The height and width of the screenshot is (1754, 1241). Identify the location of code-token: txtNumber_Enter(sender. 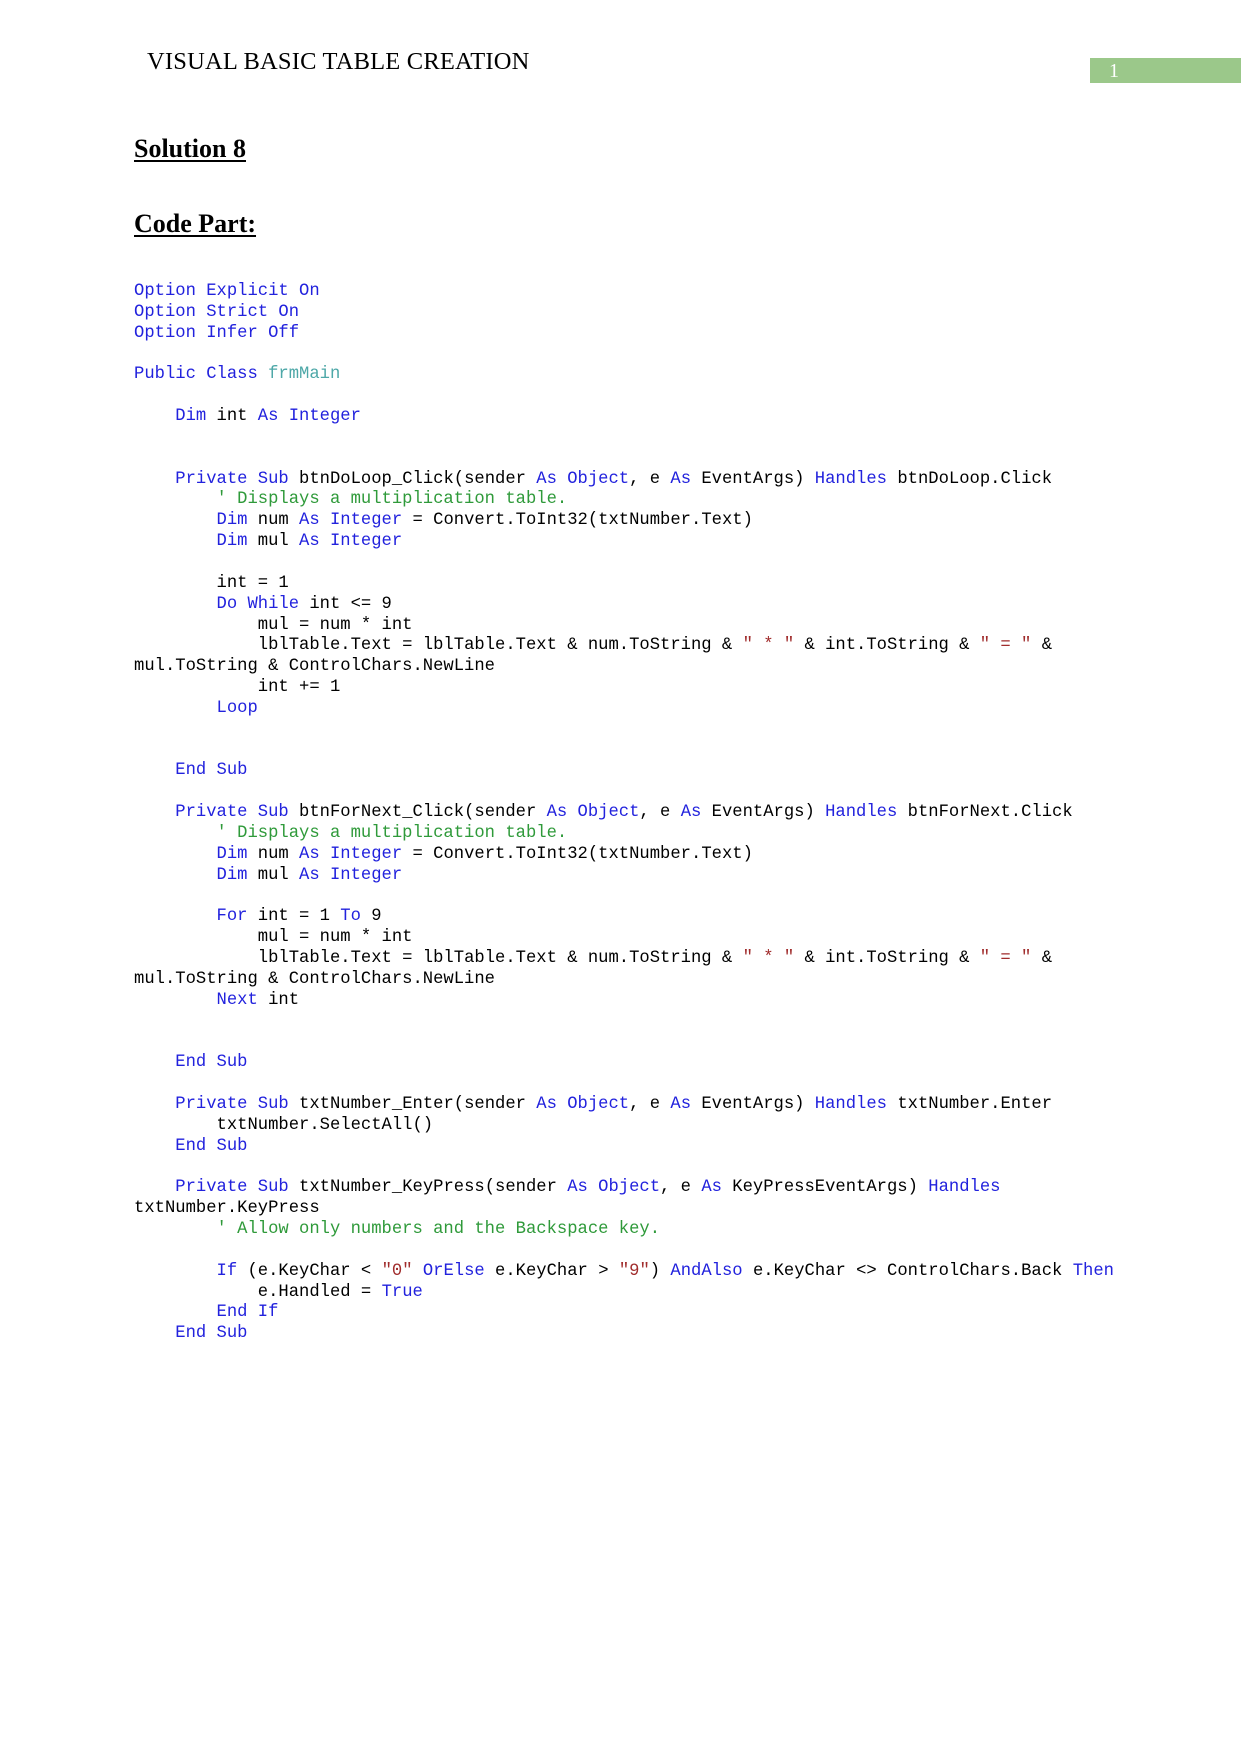
(418, 1104).